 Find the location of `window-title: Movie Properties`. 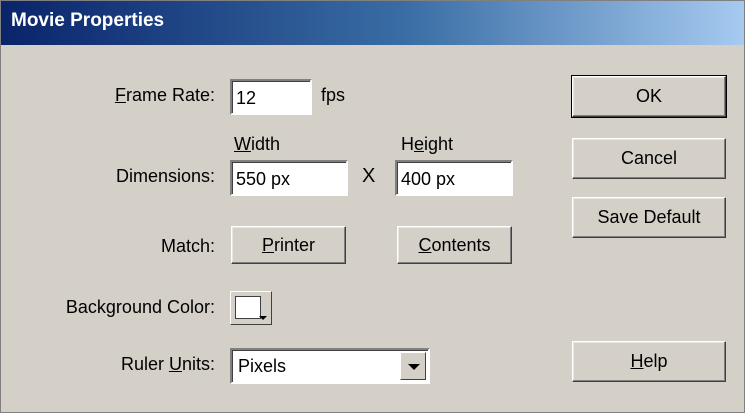

window-title: Movie Properties is located at coordinates (88, 20).